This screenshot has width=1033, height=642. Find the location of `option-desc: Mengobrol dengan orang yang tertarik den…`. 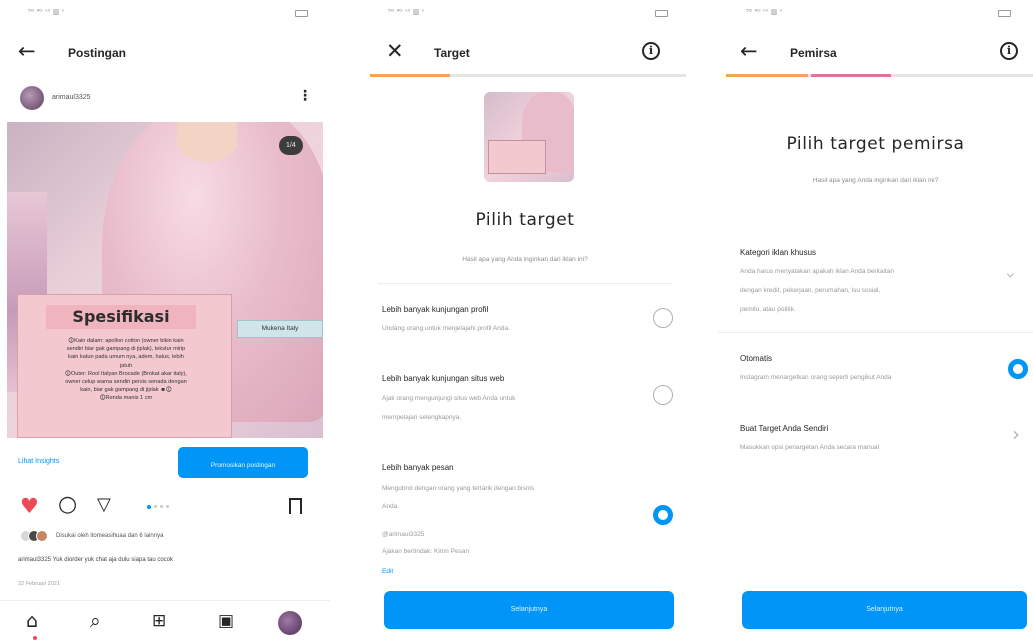

option-desc: Mengobrol dengan orang yang tertarik den… is located at coordinates (458, 488).